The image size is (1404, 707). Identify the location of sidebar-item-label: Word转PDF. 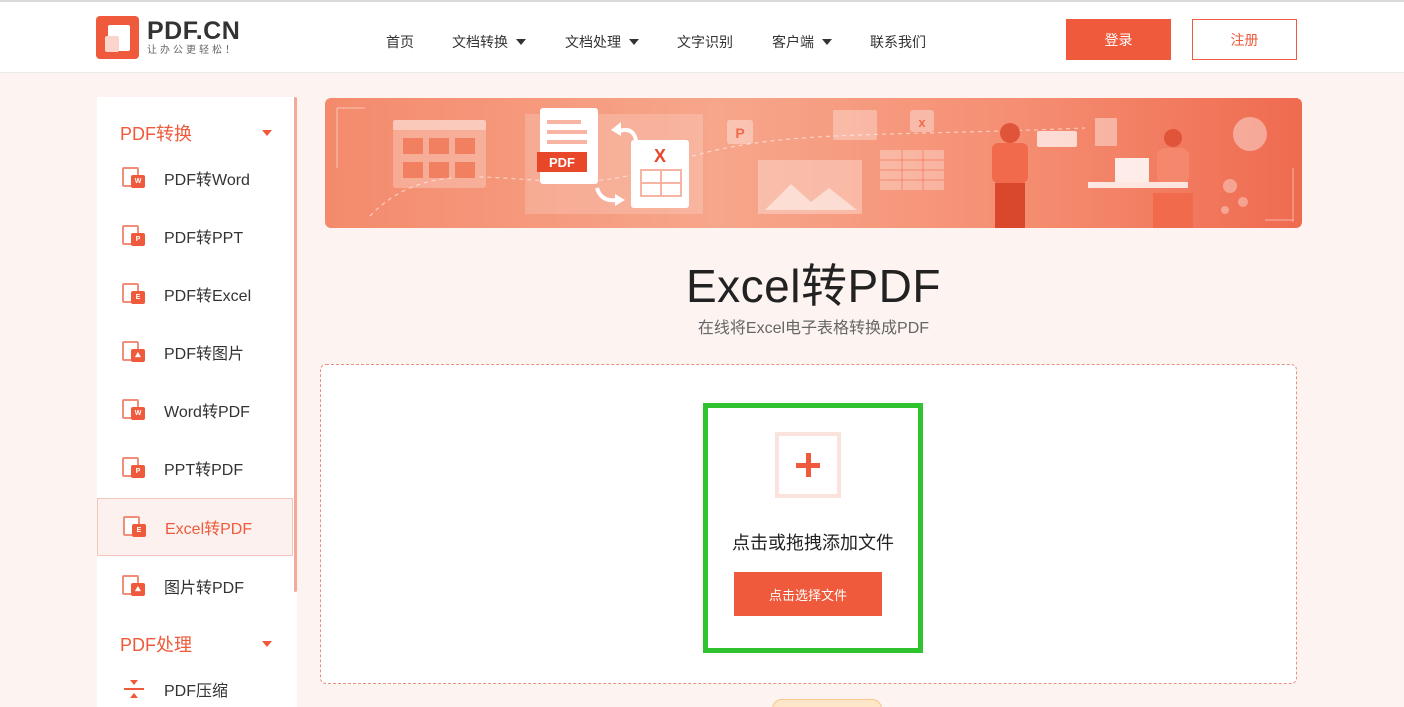
(207, 412).